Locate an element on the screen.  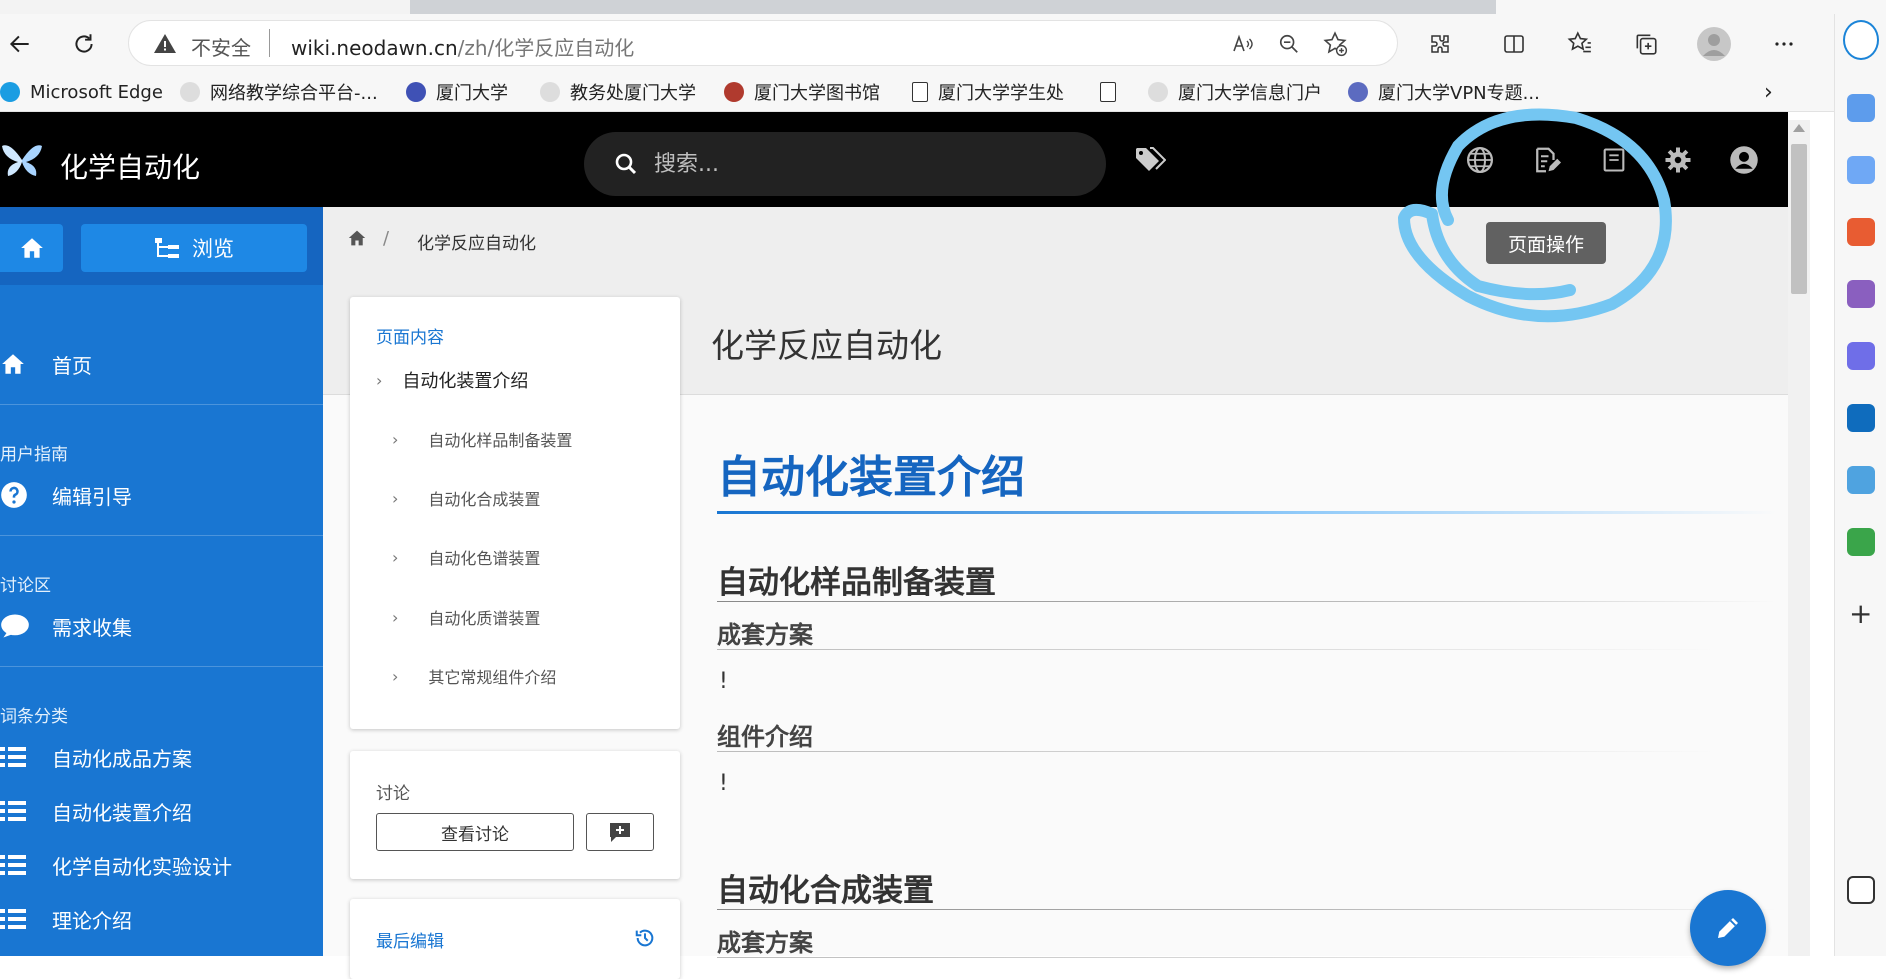
edge-icon is located at coordinates (10, 92).